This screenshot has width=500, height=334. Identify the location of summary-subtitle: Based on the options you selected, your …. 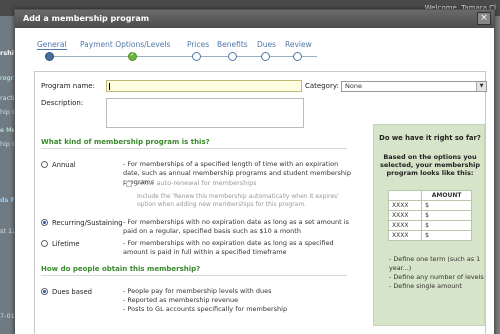
(430, 165).